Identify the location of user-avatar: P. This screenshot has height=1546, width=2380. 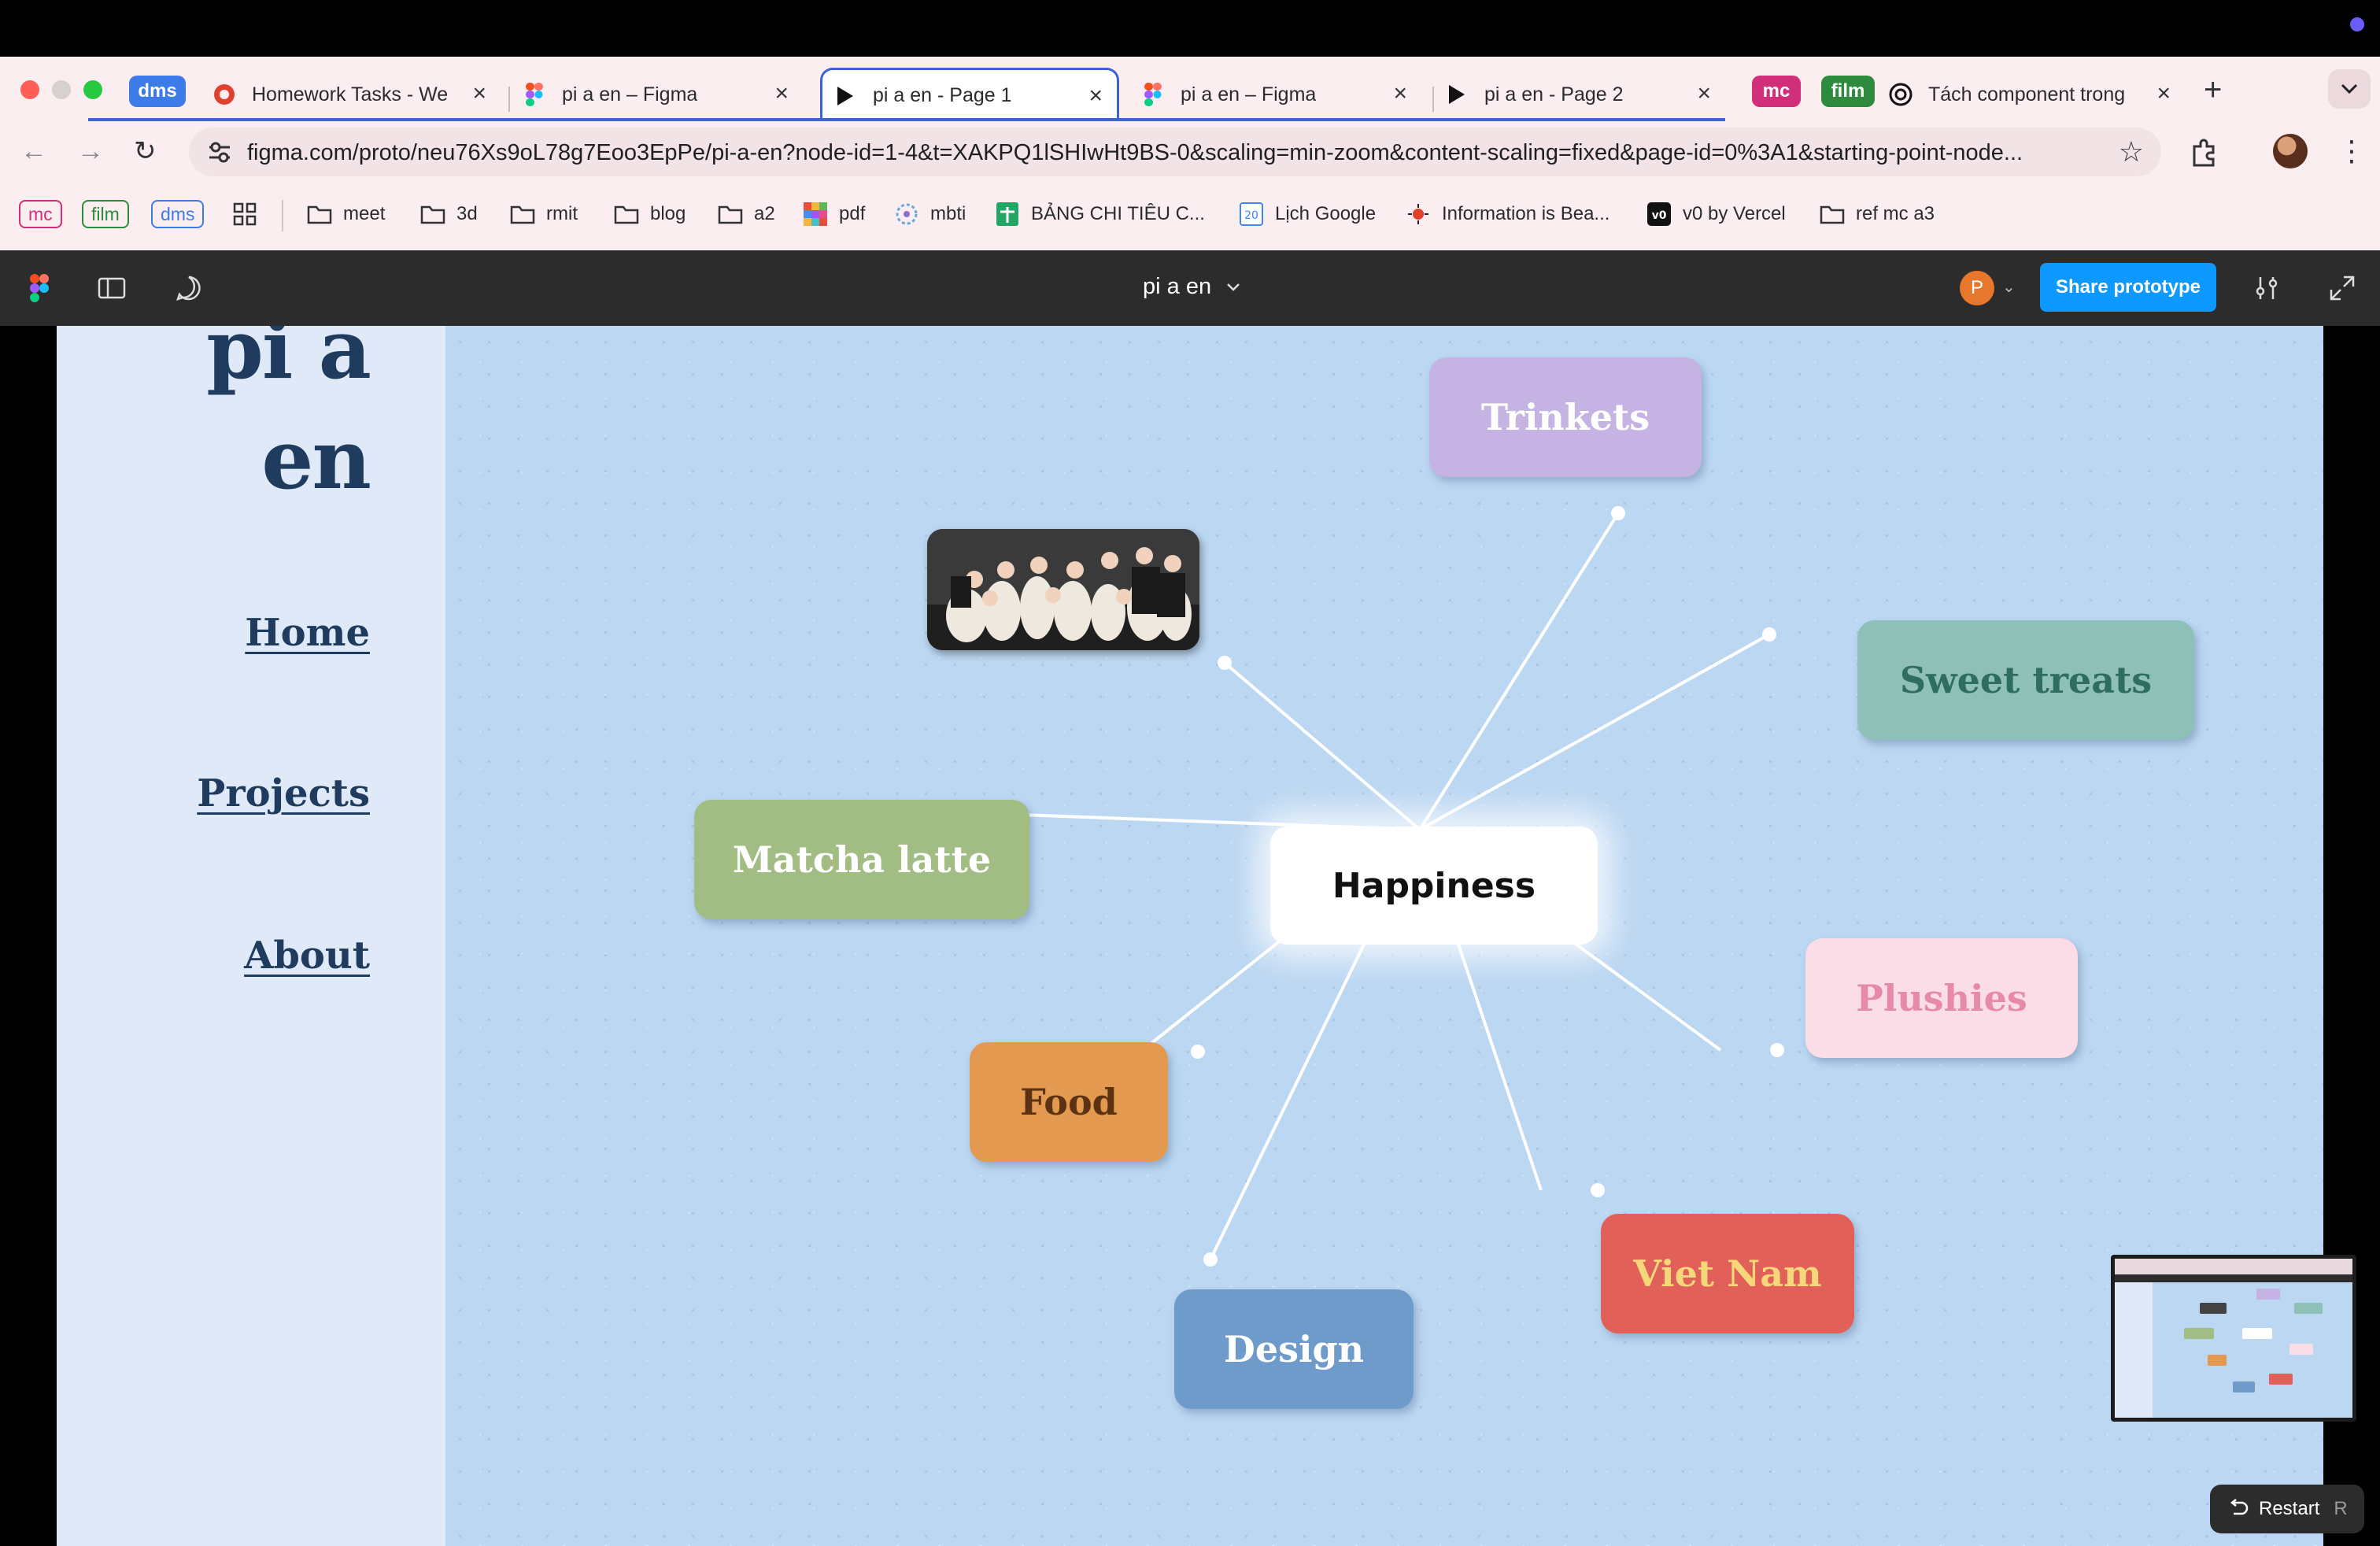
(1977, 288).